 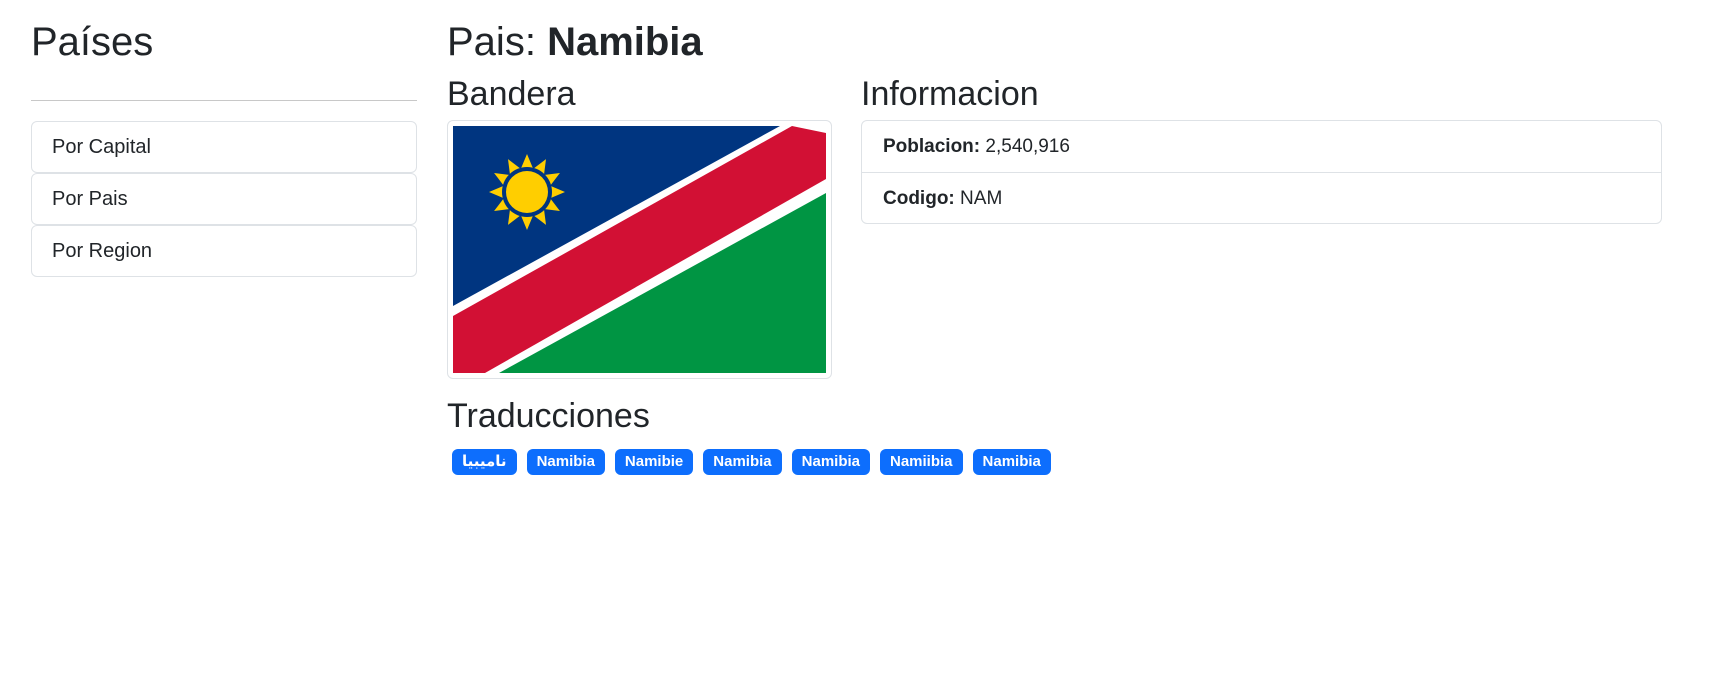 What do you see at coordinates (92, 42) in the screenshot?
I see `sidebar-title: Países` at bounding box center [92, 42].